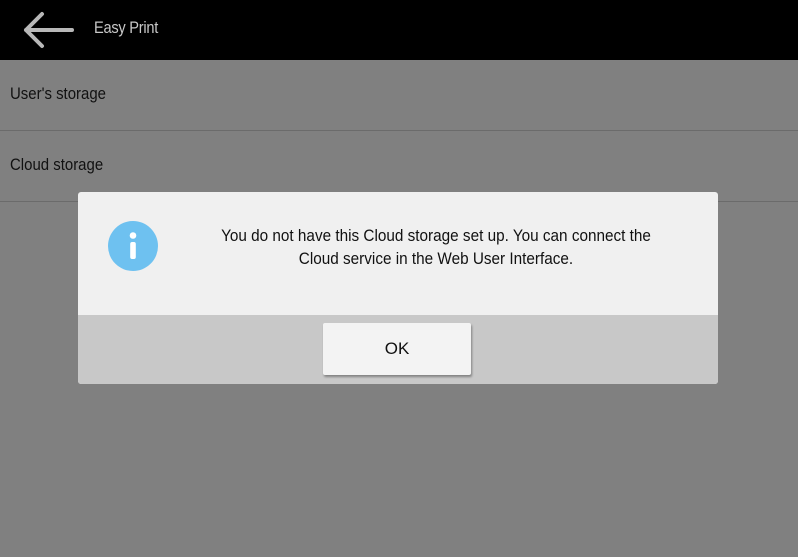  I want to click on app-title: Easy Print, so click(126, 27).